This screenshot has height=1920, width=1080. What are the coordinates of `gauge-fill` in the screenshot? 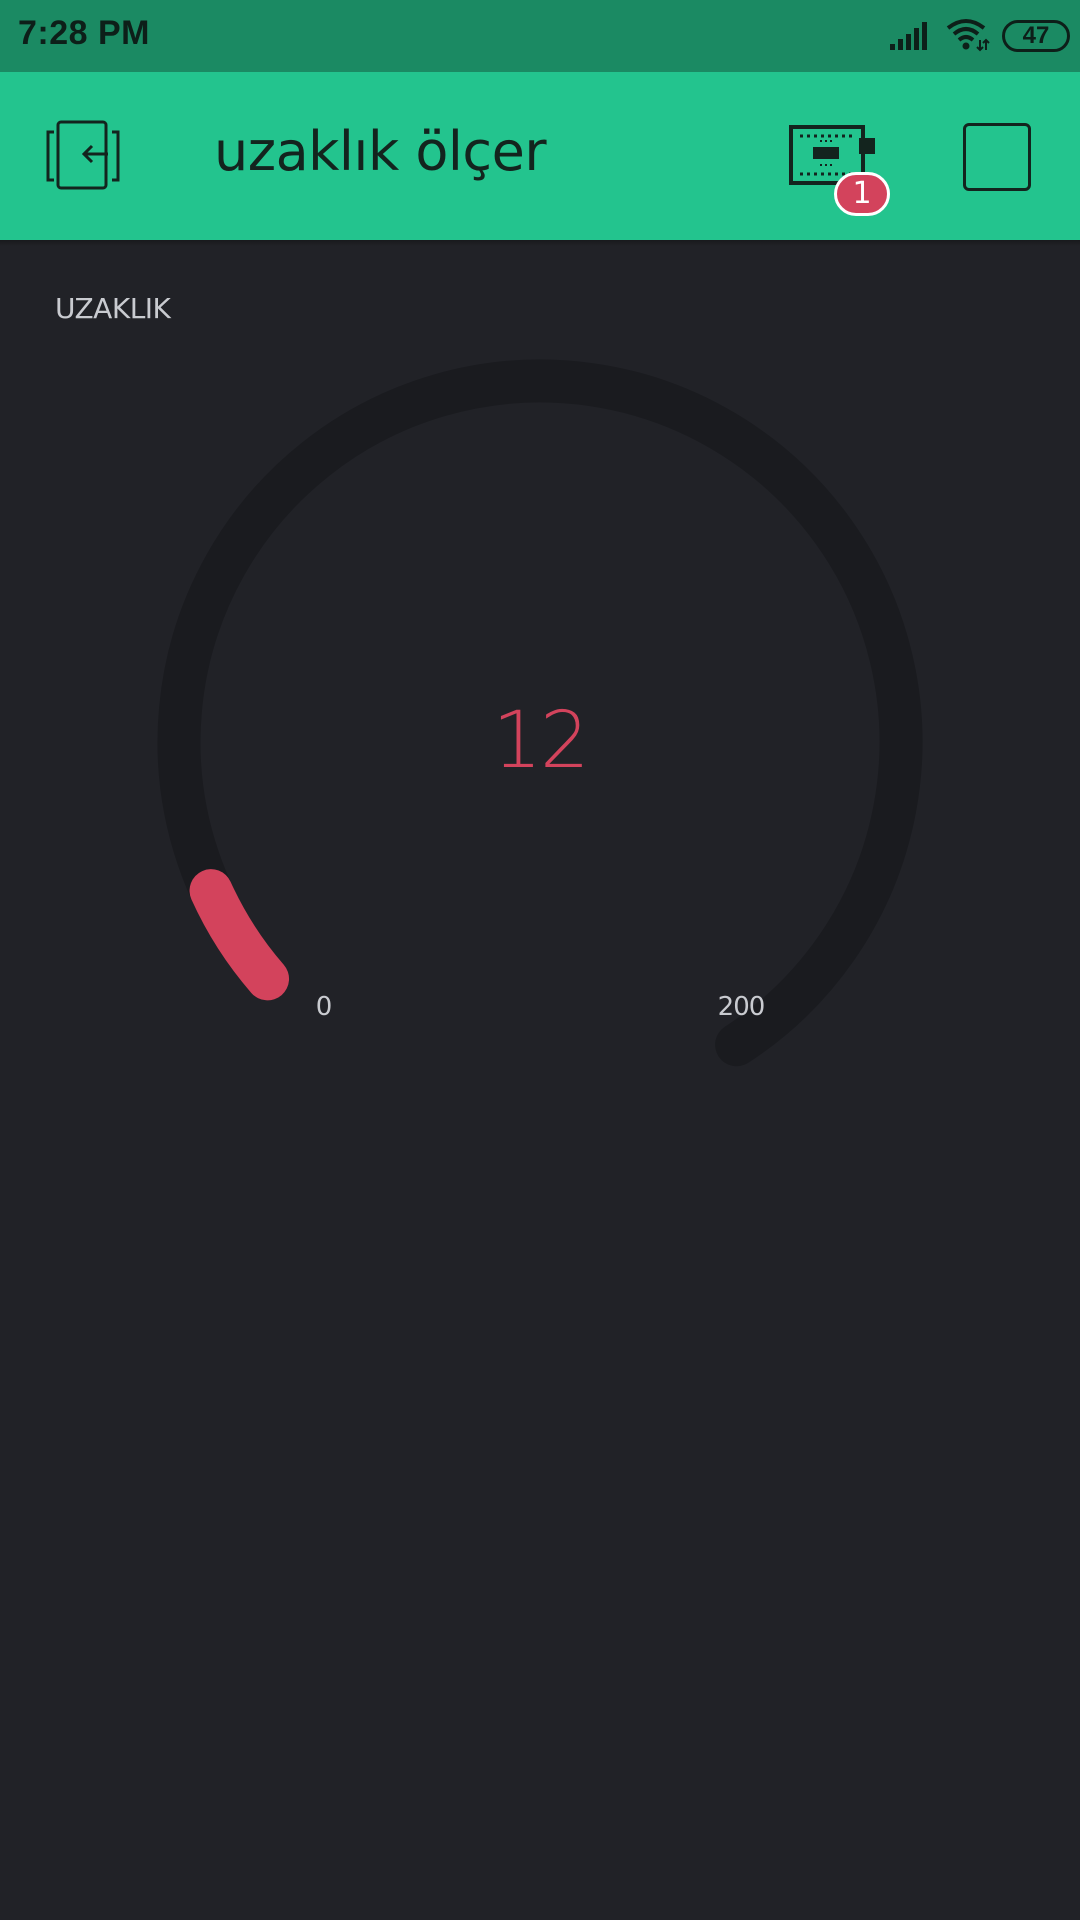 It's located at (239, 935).